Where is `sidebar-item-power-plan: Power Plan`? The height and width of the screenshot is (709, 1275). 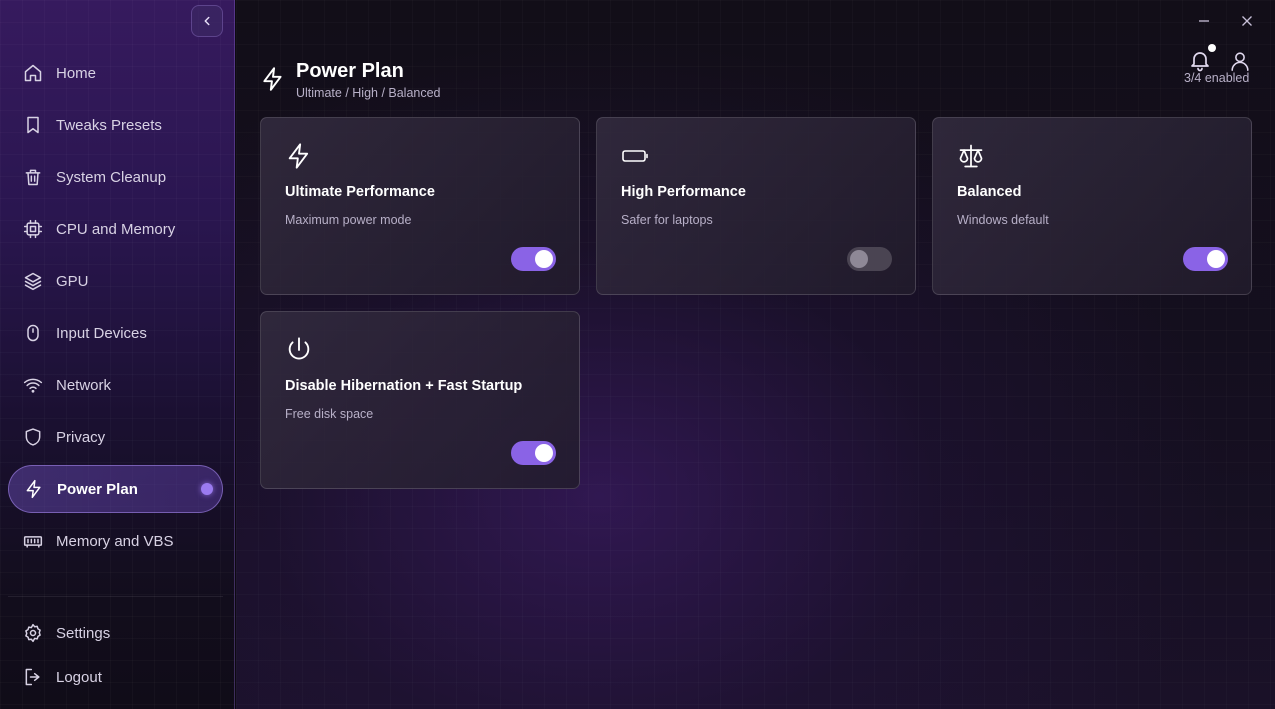
sidebar-item-power-plan: Power Plan is located at coordinates (115, 489).